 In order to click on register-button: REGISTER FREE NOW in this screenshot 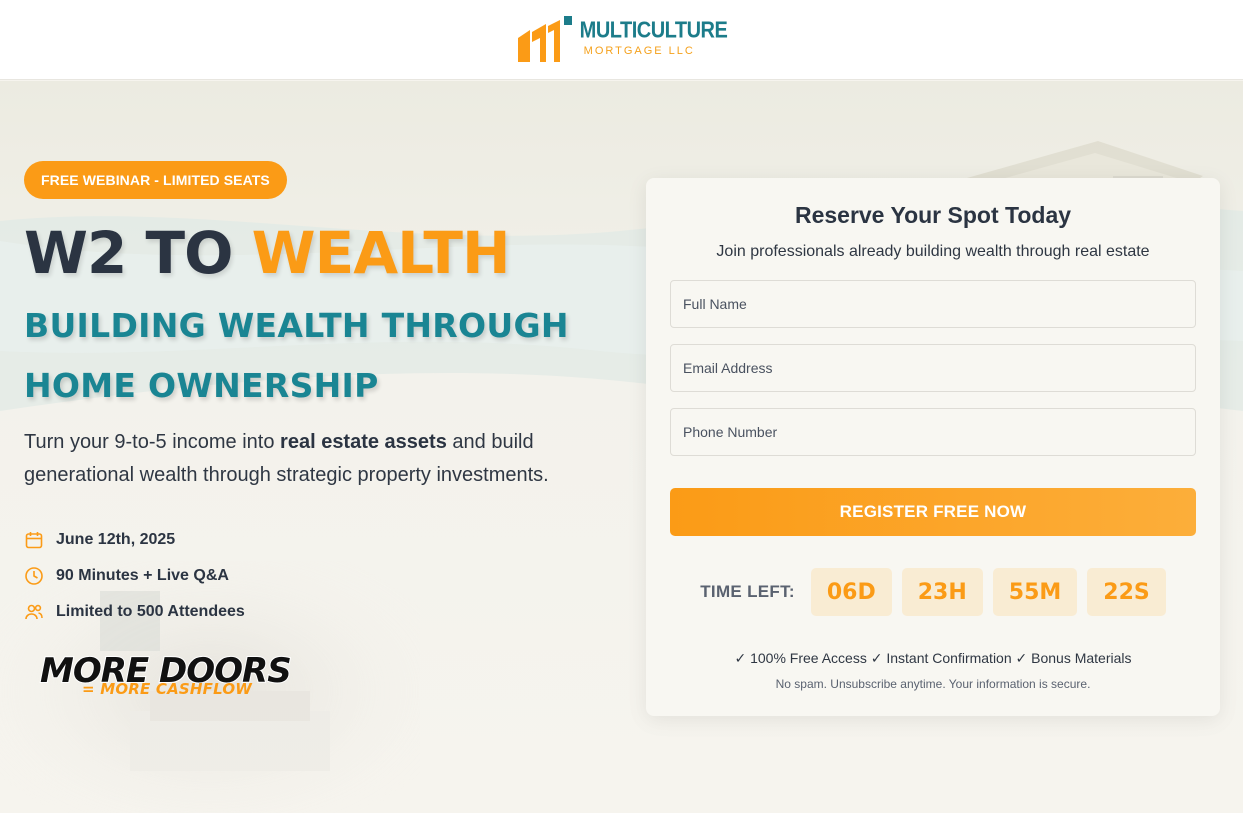, I will do `click(933, 512)`.